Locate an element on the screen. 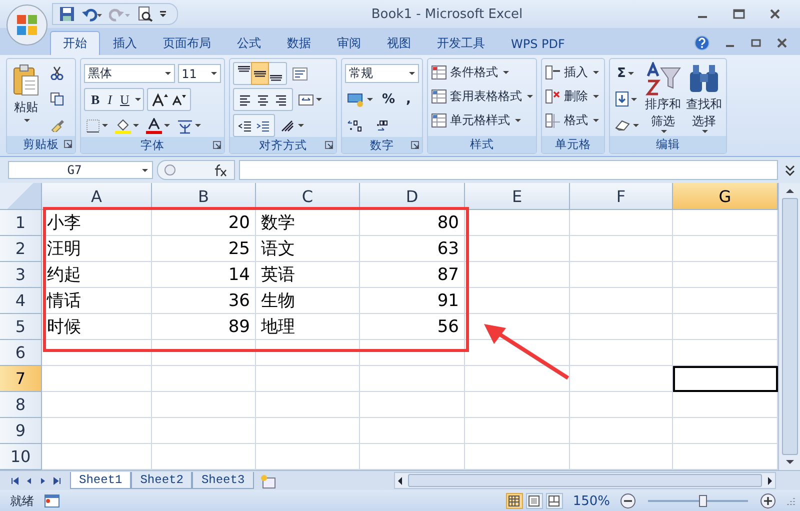 Image resolution: width=800 pixels, height=511 pixels. column-header: E is located at coordinates (517, 196).